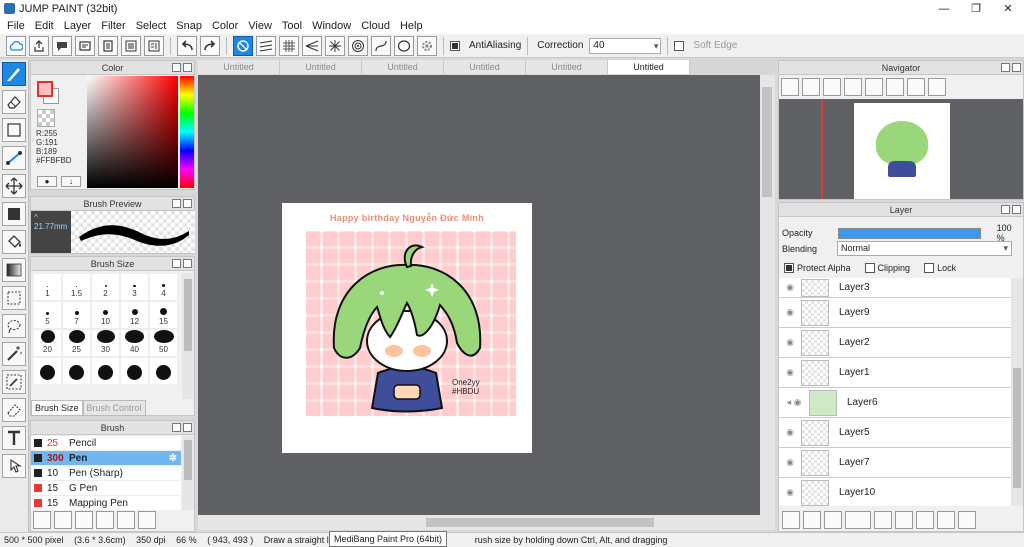 The height and width of the screenshot is (547, 1024). Describe the element at coordinates (895, 87) in the screenshot. I see `rotate-reset-icon` at that location.